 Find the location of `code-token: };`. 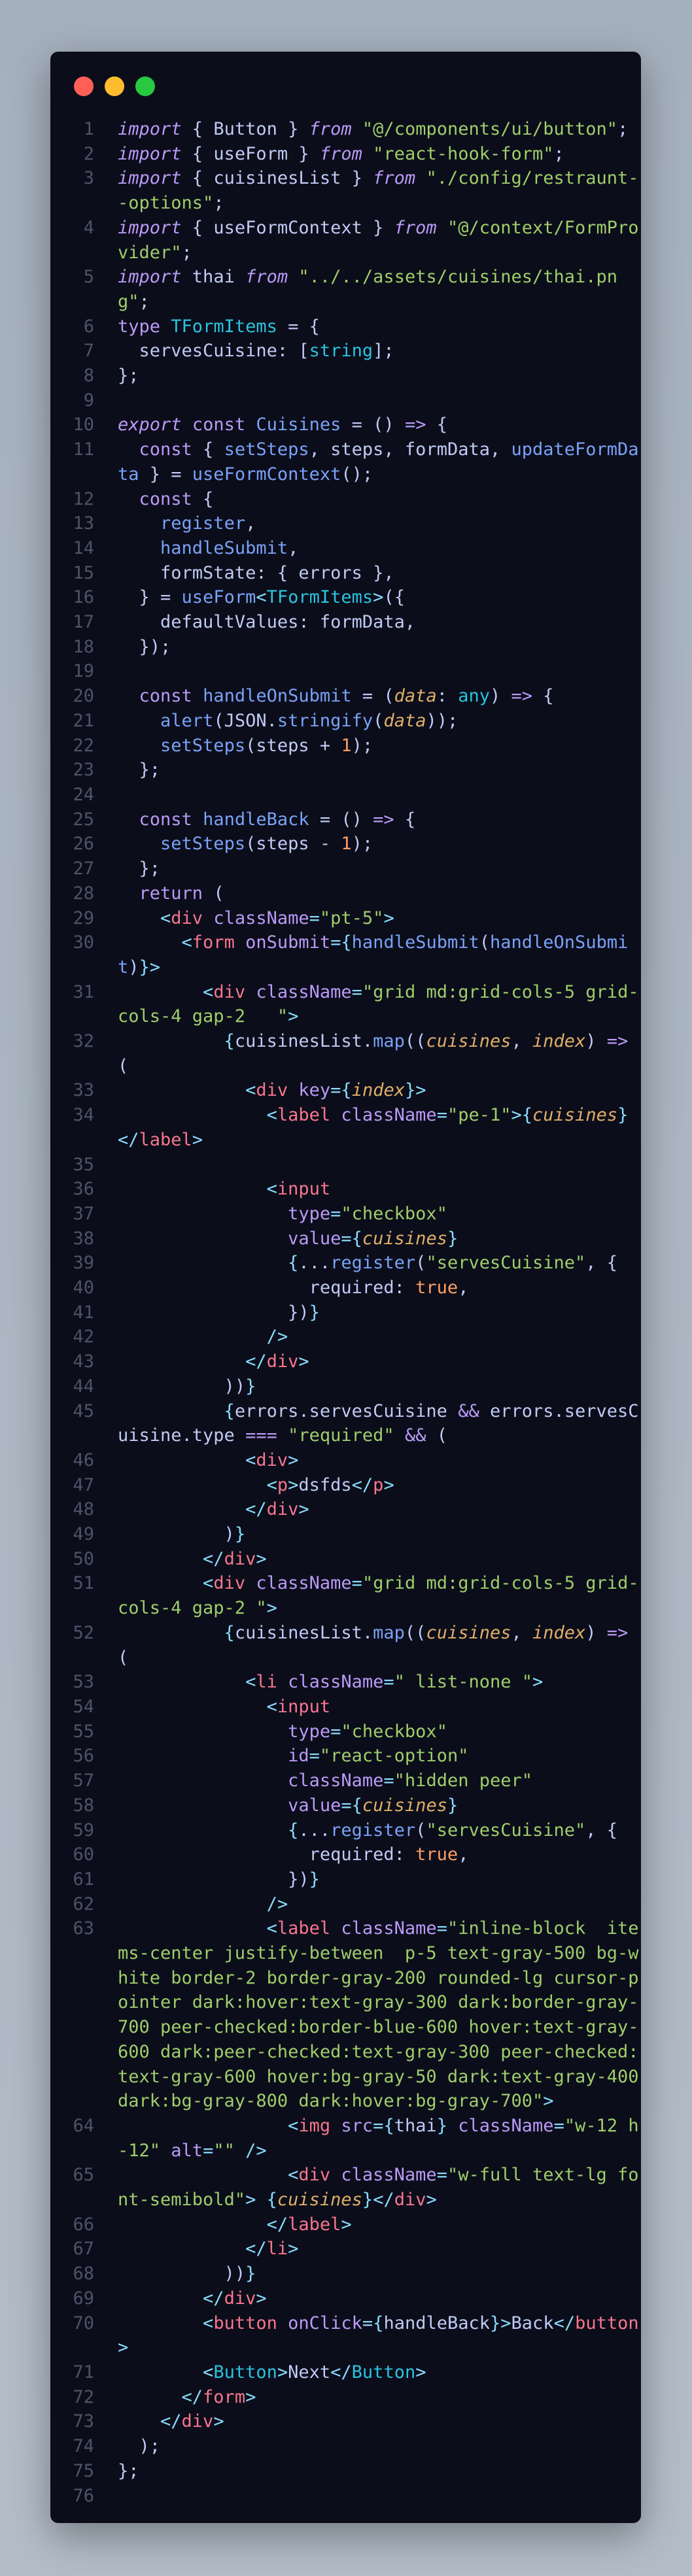

code-token: }; is located at coordinates (129, 375).